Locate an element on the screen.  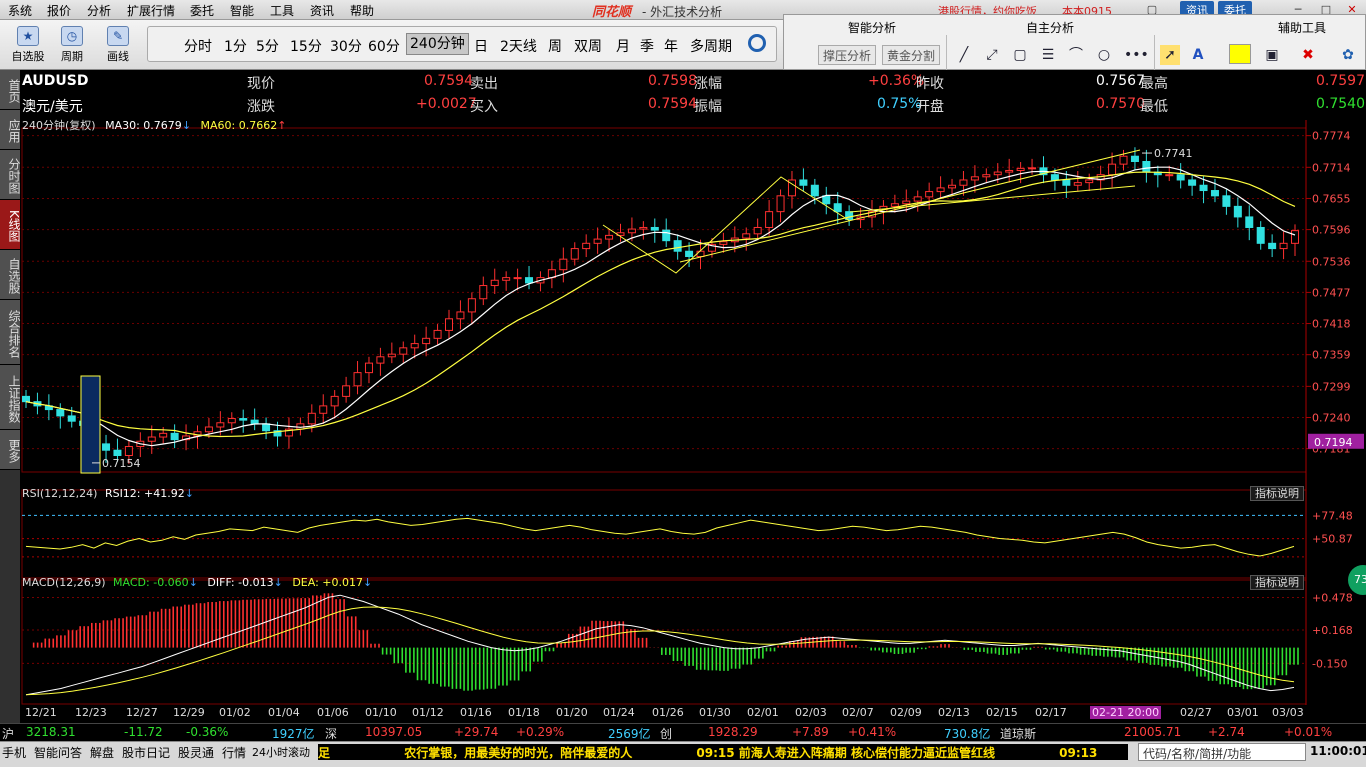
diff-arrow-icon: ↓ is located at coordinates (278, 582).